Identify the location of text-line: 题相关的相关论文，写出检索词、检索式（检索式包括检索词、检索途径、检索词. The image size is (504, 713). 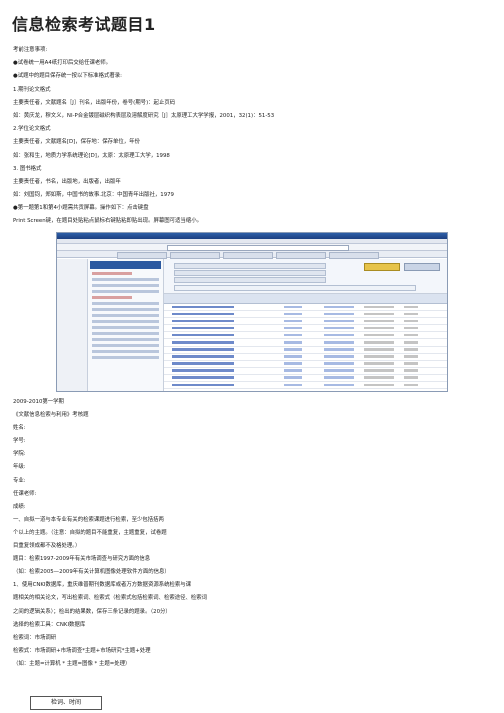
(110, 598).